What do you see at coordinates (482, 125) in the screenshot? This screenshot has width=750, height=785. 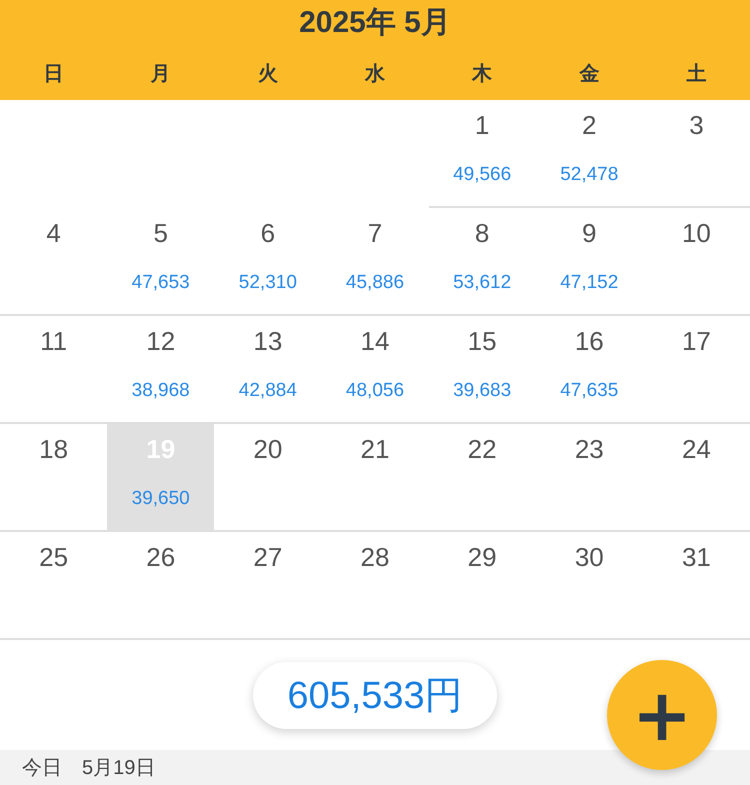 I see `day-number: 1` at bounding box center [482, 125].